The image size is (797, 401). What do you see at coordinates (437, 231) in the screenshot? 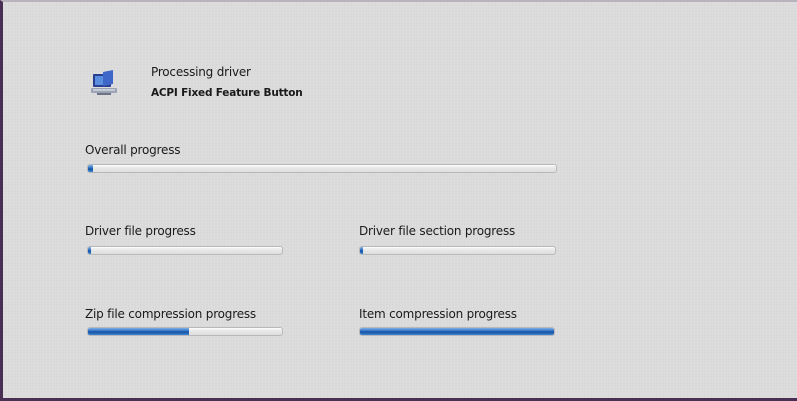
I see `driver-file-section-progress-label: Driver file section progress` at bounding box center [437, 231].